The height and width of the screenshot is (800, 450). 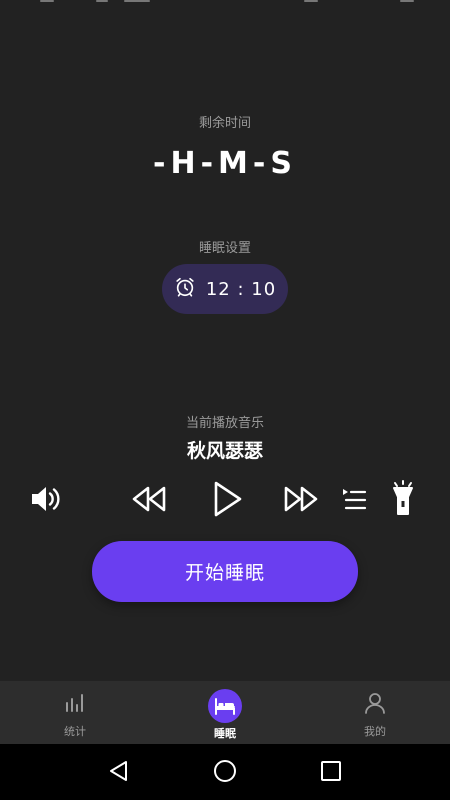 I want to click on countdown-display: -H-M-S, so click(x=225, y=163).